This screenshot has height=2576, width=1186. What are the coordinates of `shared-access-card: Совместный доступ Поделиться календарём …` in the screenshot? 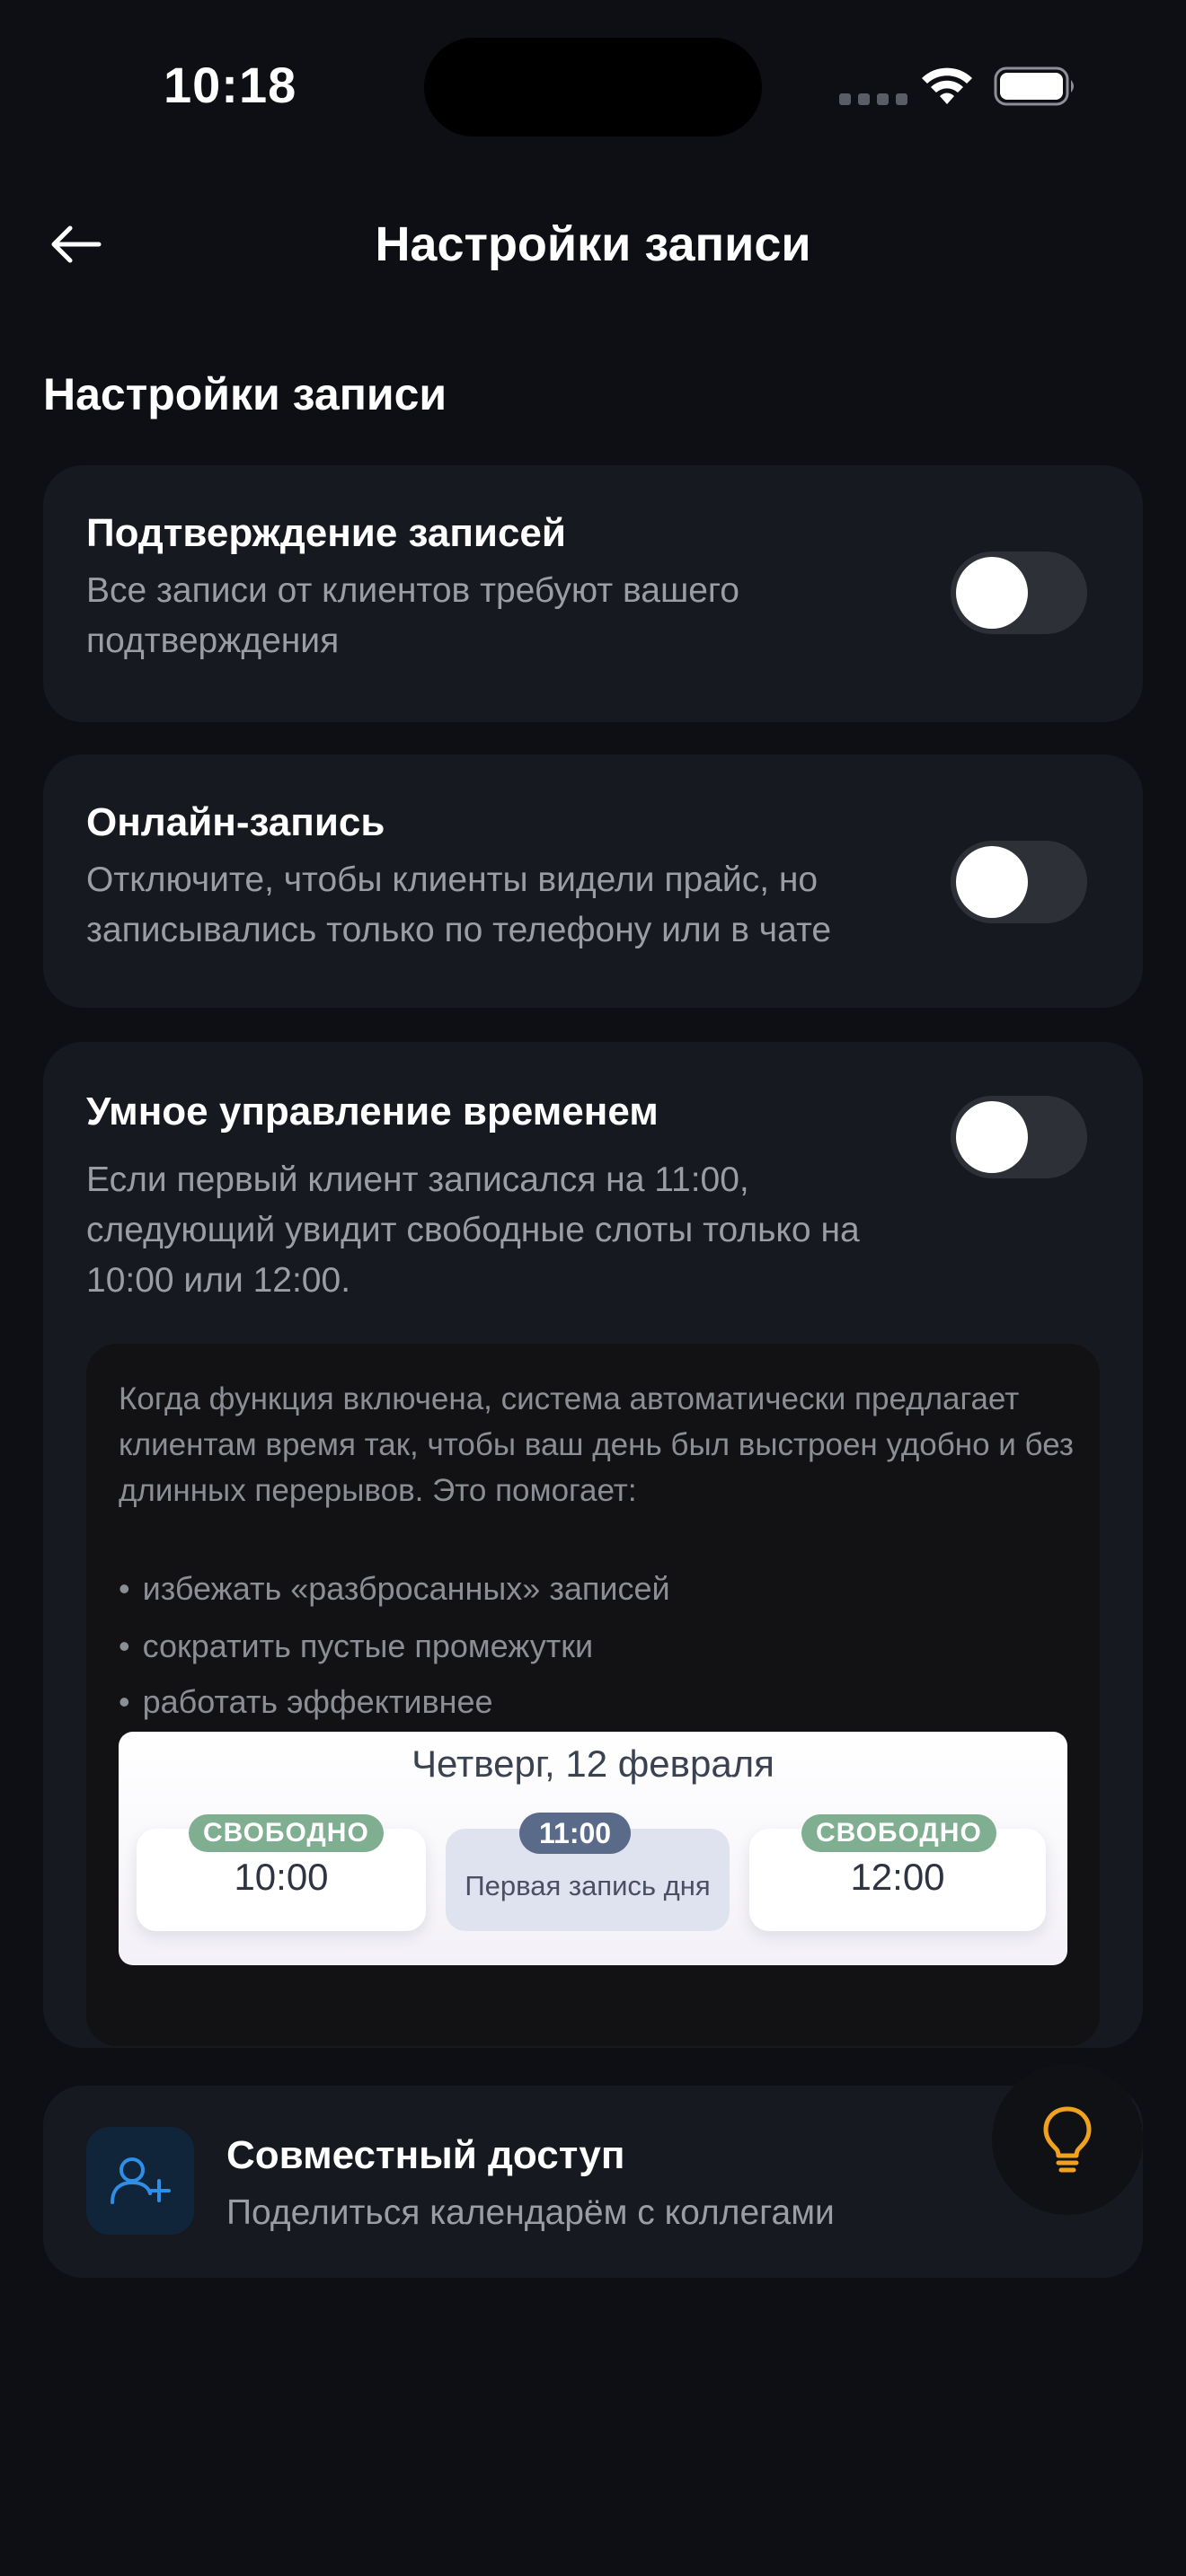 It's located at (593, 2182).